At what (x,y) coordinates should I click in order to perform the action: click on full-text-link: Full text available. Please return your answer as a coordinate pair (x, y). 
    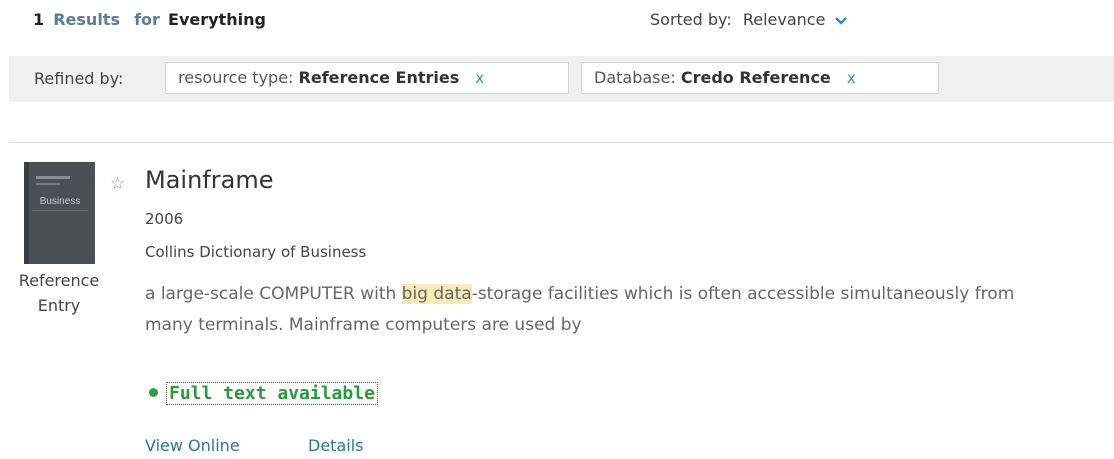
    Looking at the image, I should click on (272, 393).